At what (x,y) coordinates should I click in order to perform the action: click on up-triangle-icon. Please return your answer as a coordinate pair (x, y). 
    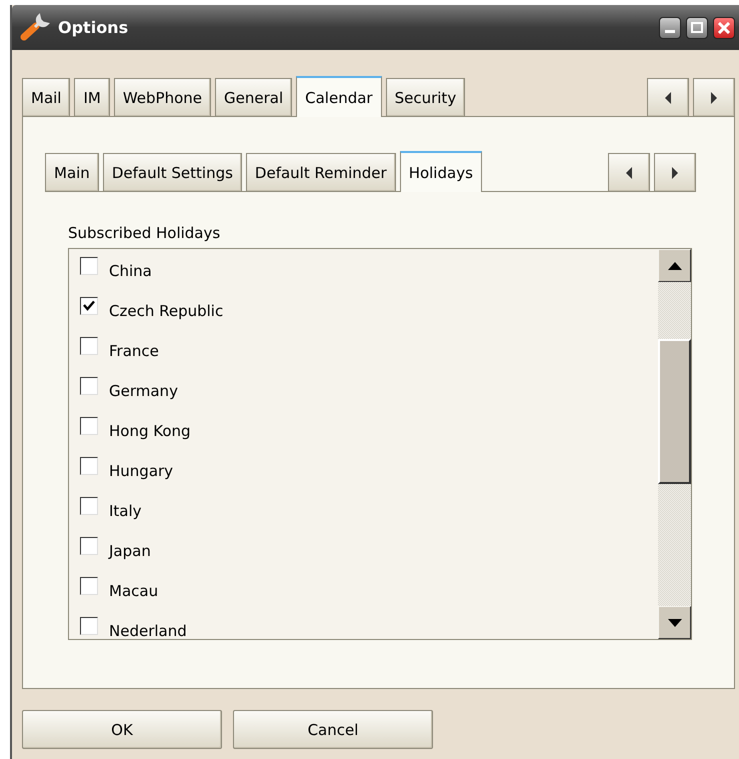
    Looking at the image, I should click on (675, 266).